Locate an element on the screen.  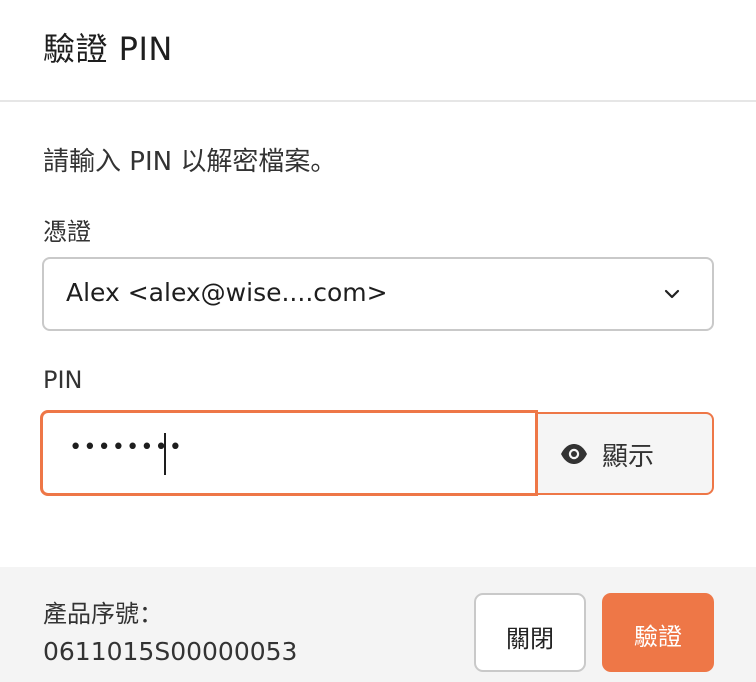
pin-input: •••••••• is located at coordinates (289, 453).